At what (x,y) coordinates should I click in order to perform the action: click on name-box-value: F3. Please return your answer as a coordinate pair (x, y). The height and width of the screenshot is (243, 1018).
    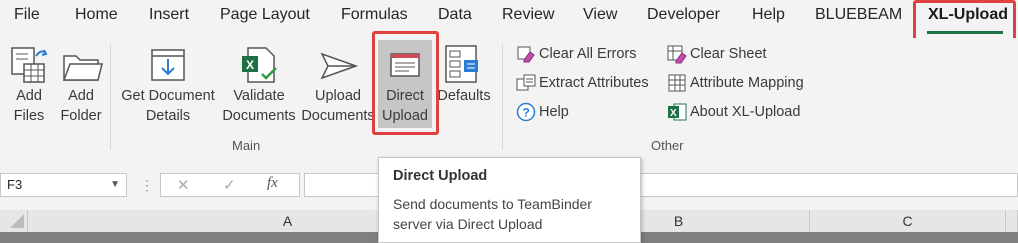
    Looking at the image, I should click on (15, 184).